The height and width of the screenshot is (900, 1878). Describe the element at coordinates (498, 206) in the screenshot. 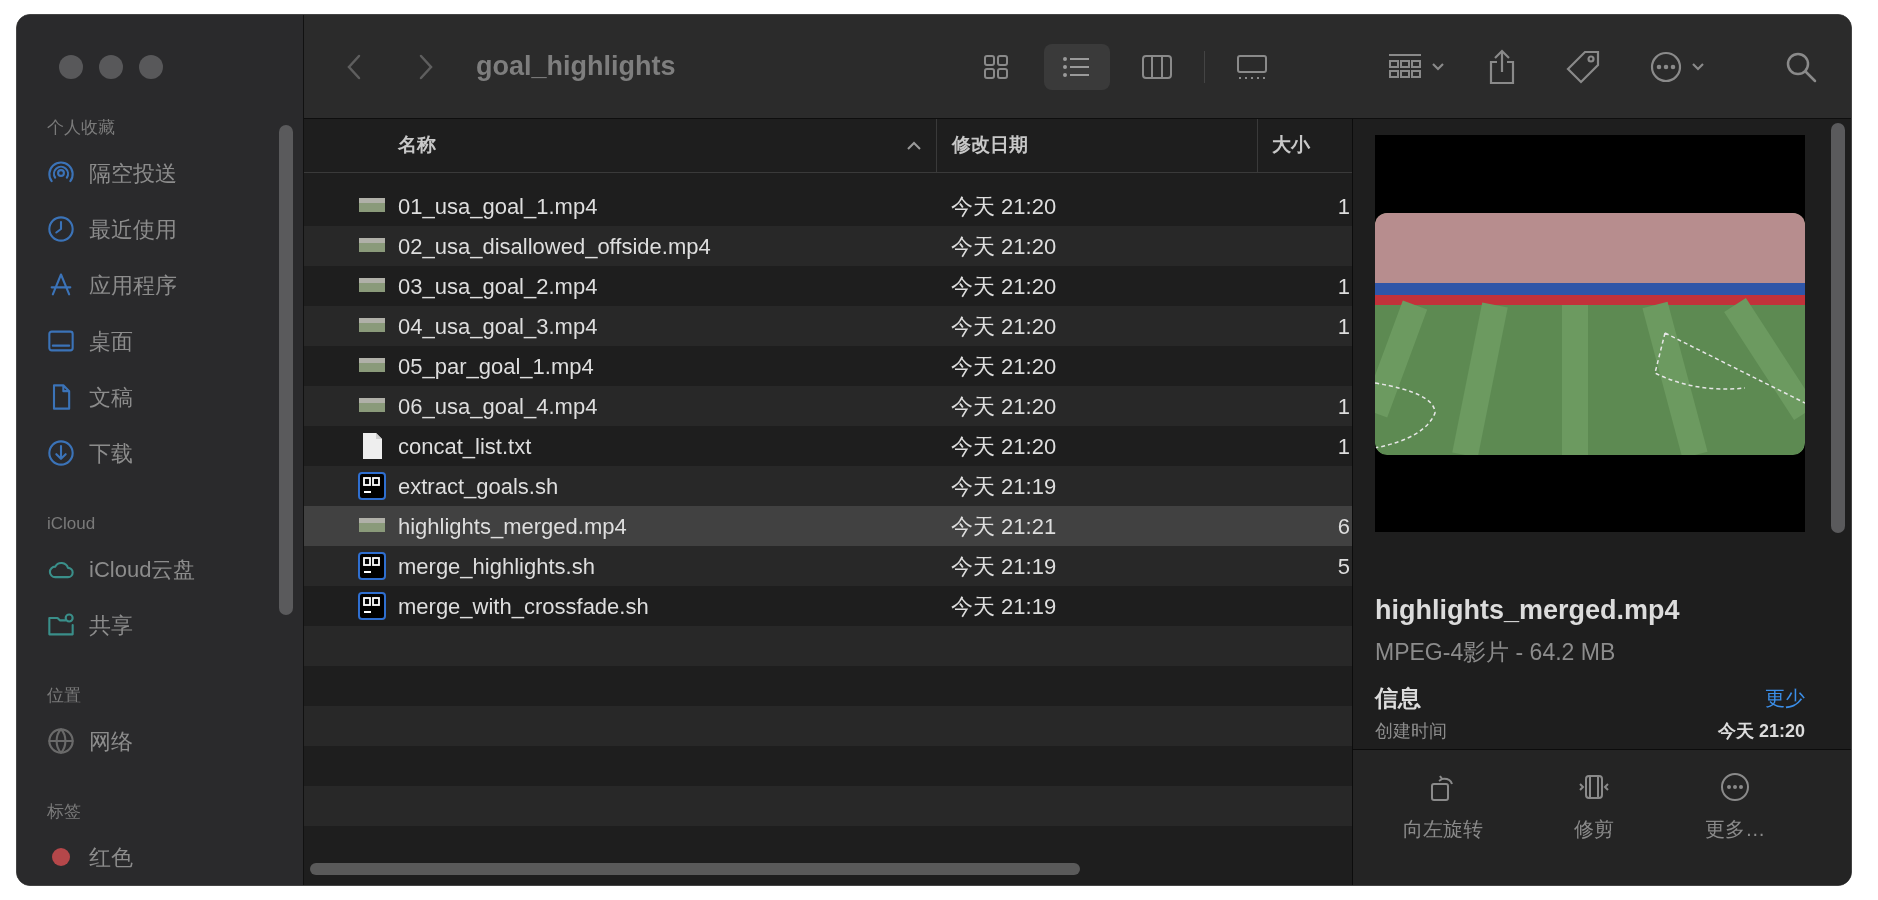

I see `file-name: 01_usa_goal_1.mp4` at that location.